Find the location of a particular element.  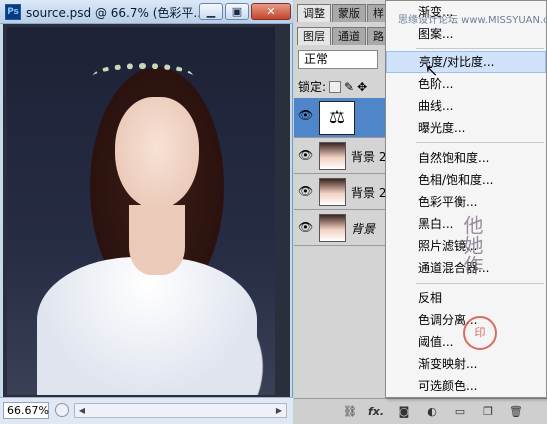

layer-name: 背景 is located at coordinates (363, 229).